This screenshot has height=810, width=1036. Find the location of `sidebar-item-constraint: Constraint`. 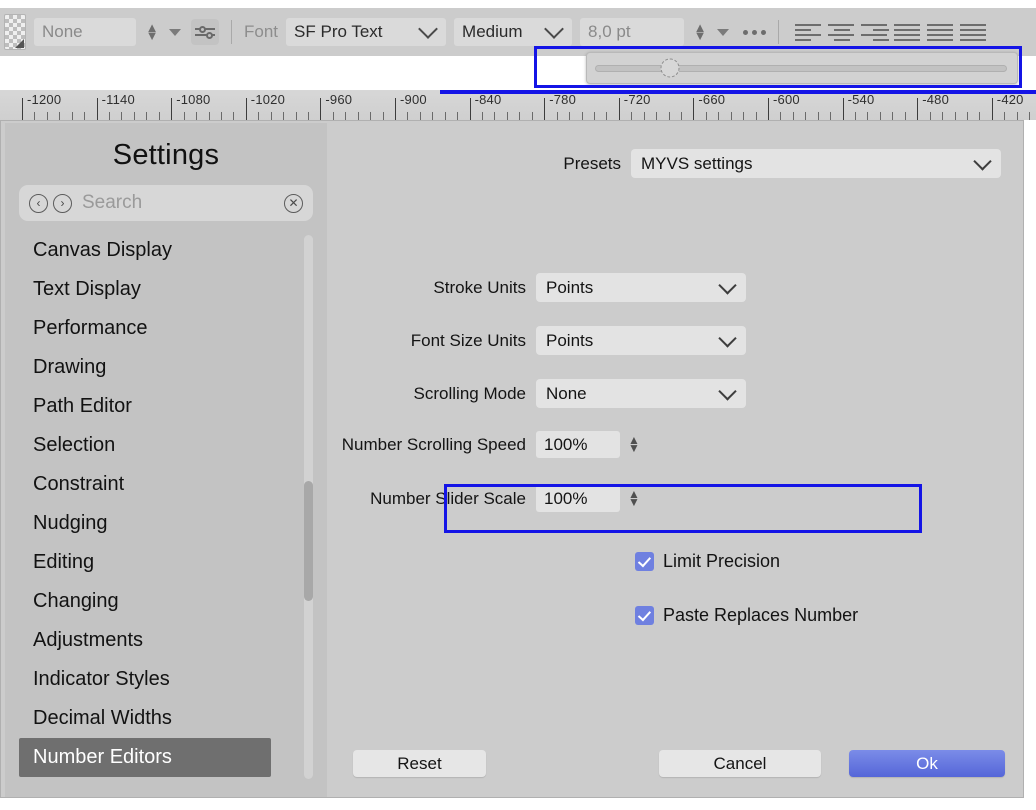

sidebar-item-constraint: Constraint is located at coordinates (145, 484).